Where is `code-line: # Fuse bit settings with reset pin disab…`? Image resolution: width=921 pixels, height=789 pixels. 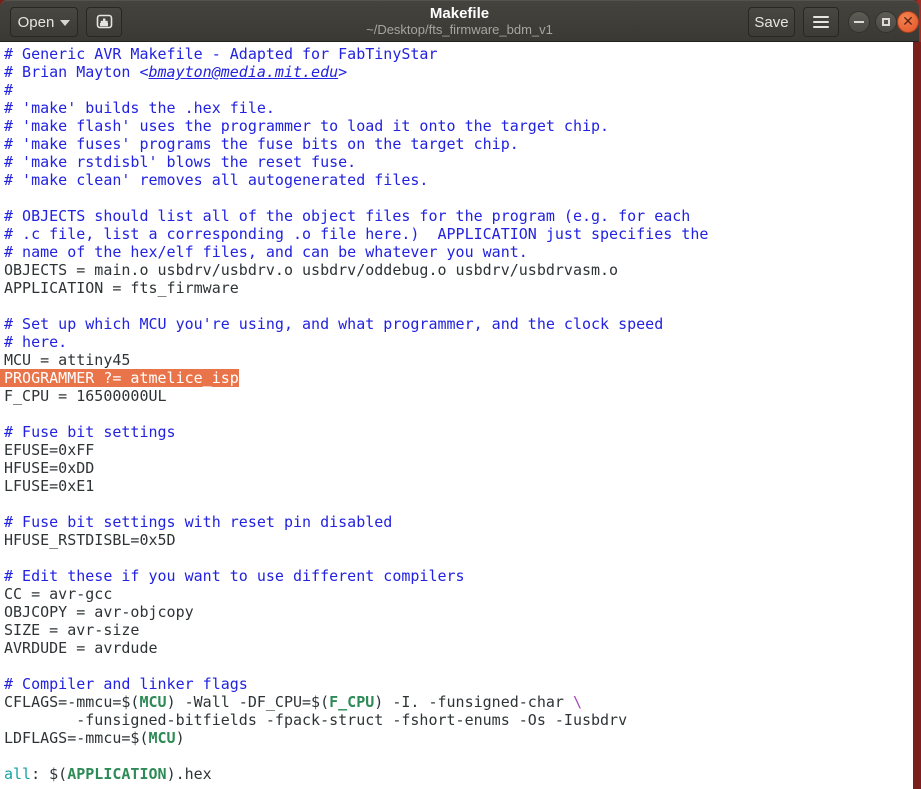 code-line: # Fuse bit settings with reset pin disab… is located at coordinates (458, 522).